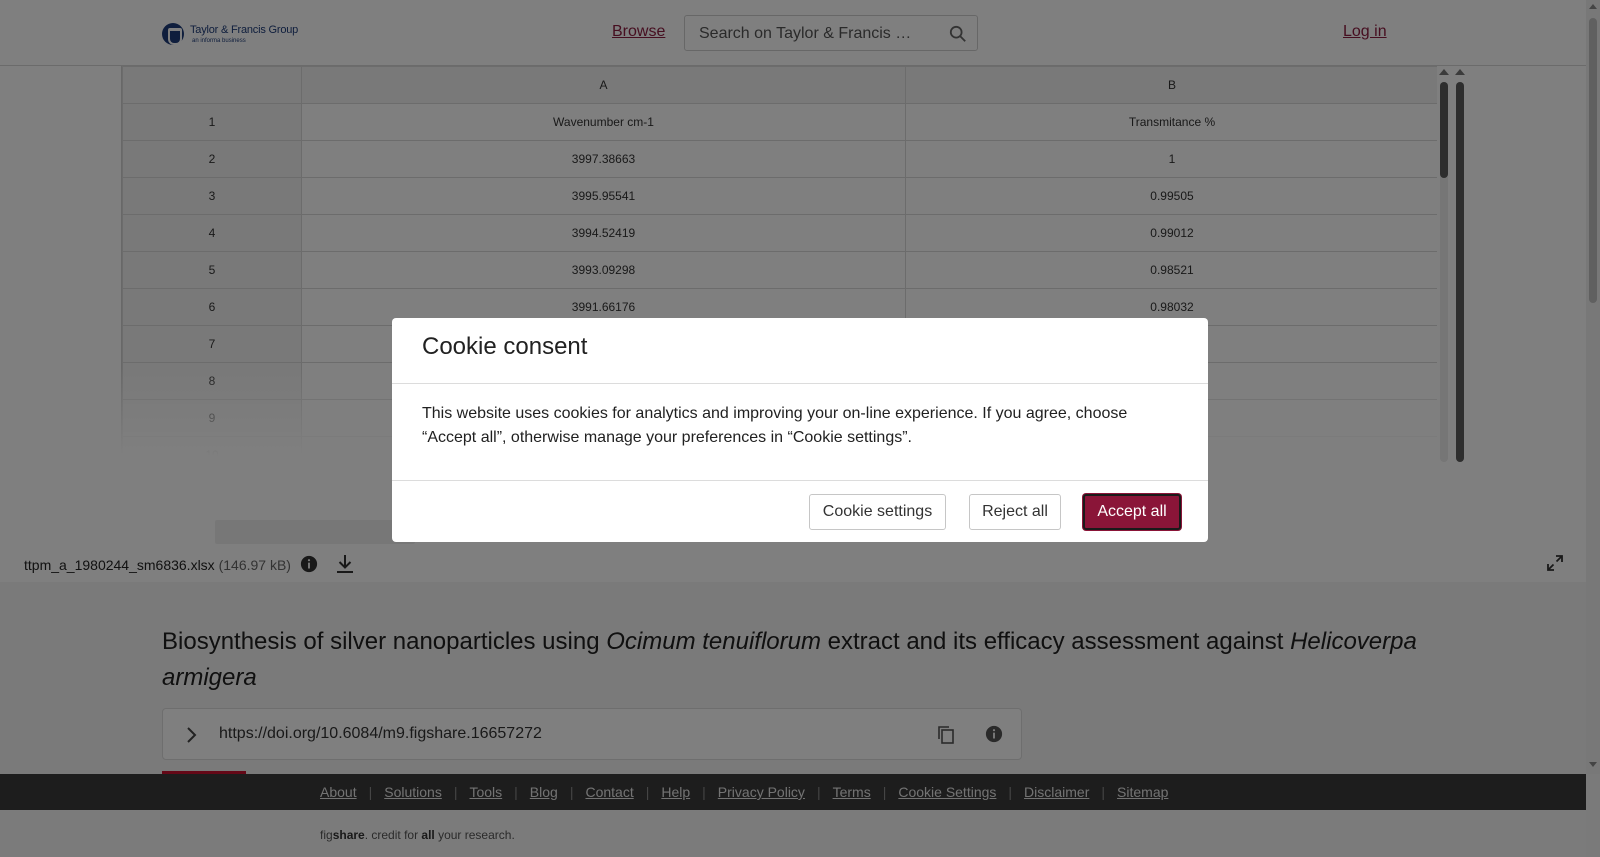 This screenshot has height=857, width=1600. Describe the element at coordinates (877, 512) in the screenshot. I see `cookie-settings-button: Cookie settings` at that location.